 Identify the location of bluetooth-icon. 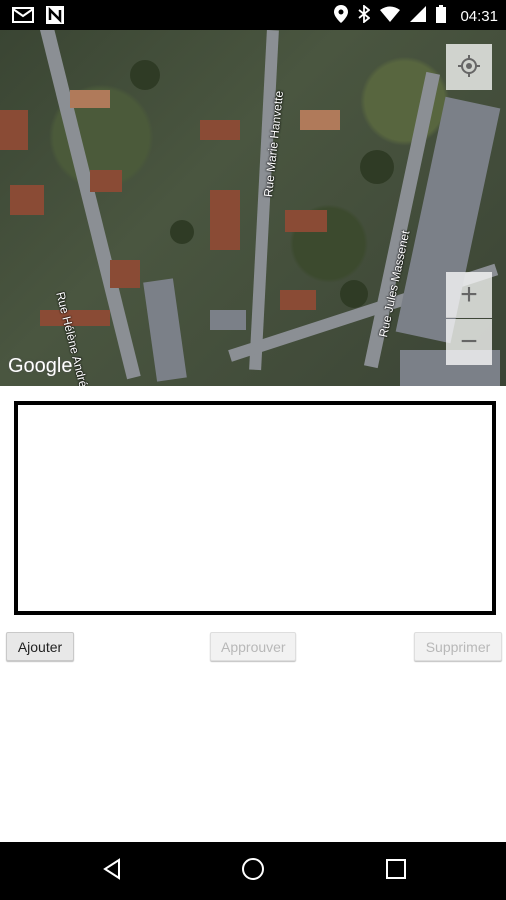
(364, 16).